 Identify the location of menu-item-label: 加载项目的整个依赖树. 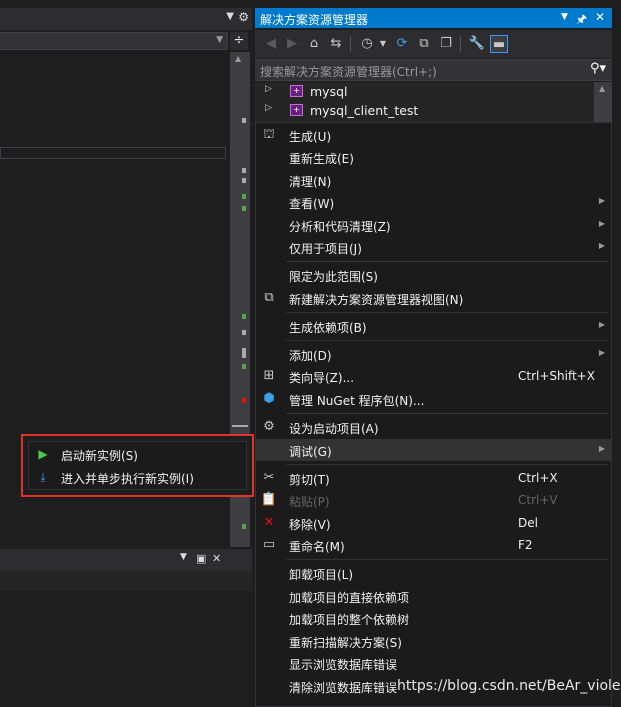
(349, 620).